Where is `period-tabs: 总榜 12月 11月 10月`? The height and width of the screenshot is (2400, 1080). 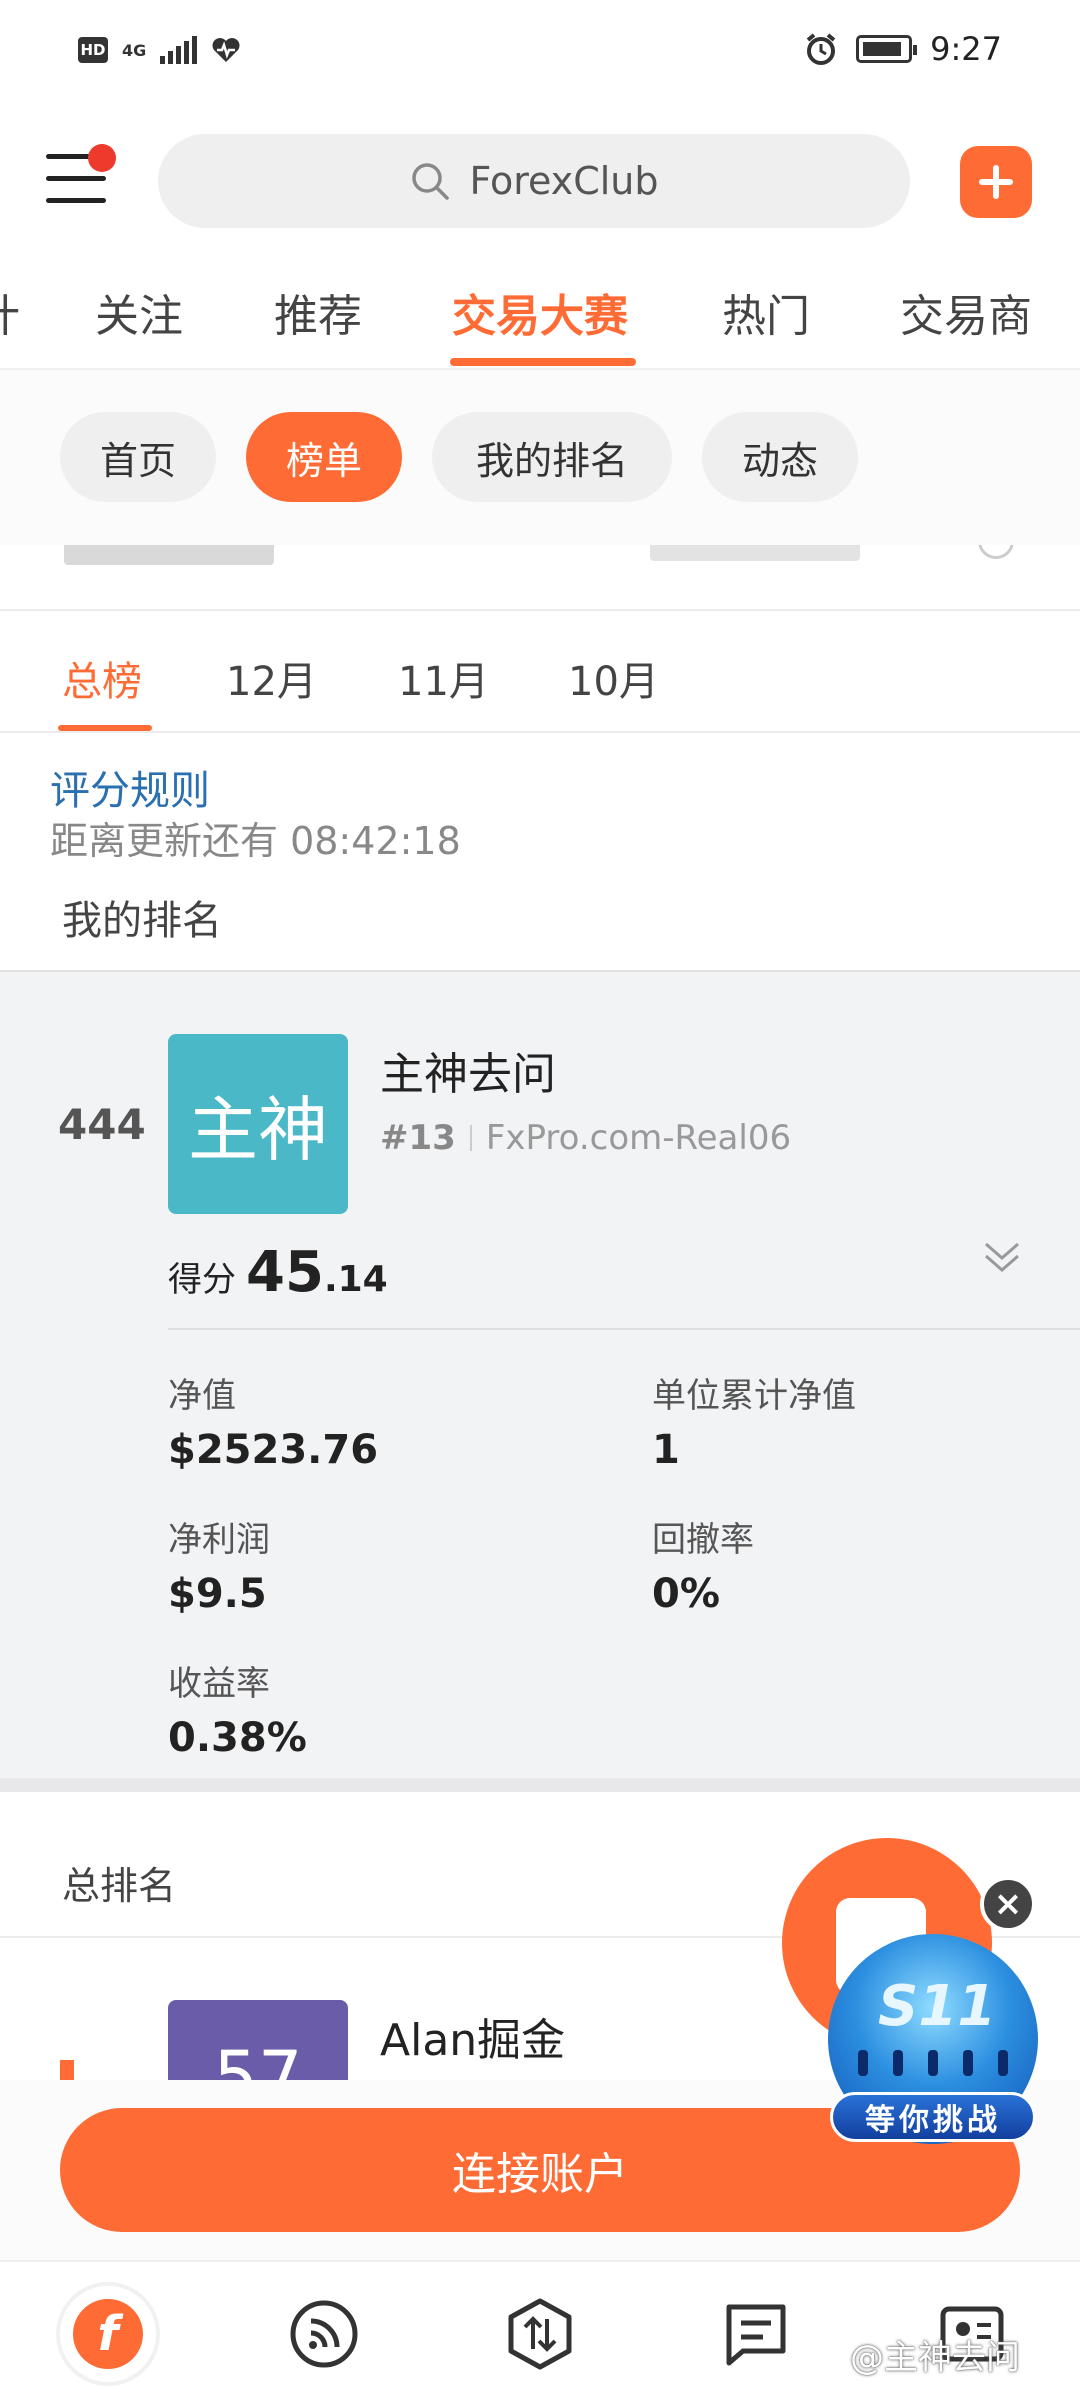 period-tabs: 总榜 12月 11月 10月 is located at coordinates (540, 672).